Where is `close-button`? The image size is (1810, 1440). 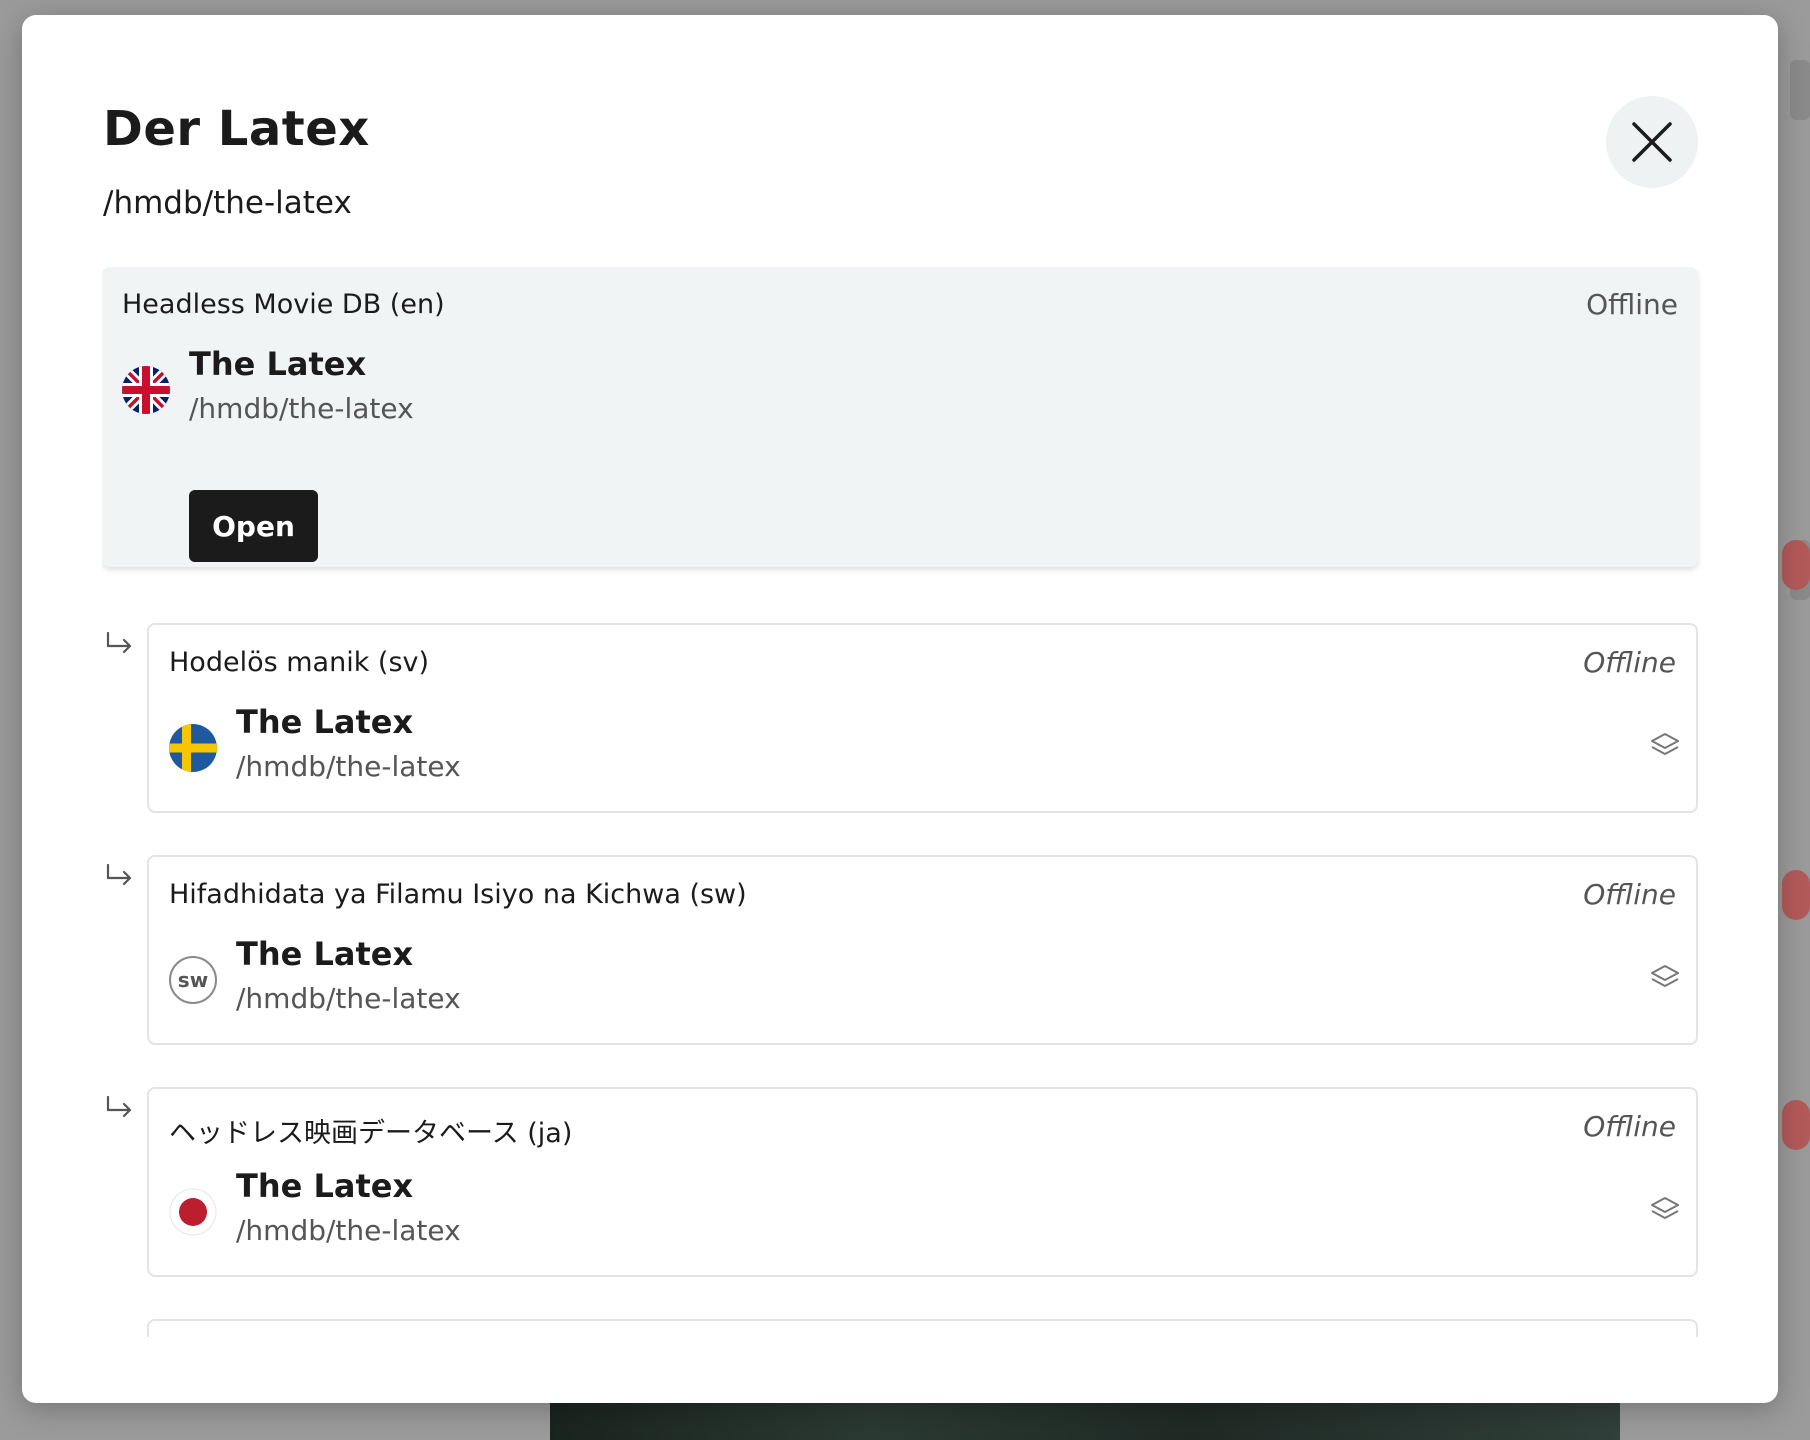
close-button is located at coordinates (1652, 142).